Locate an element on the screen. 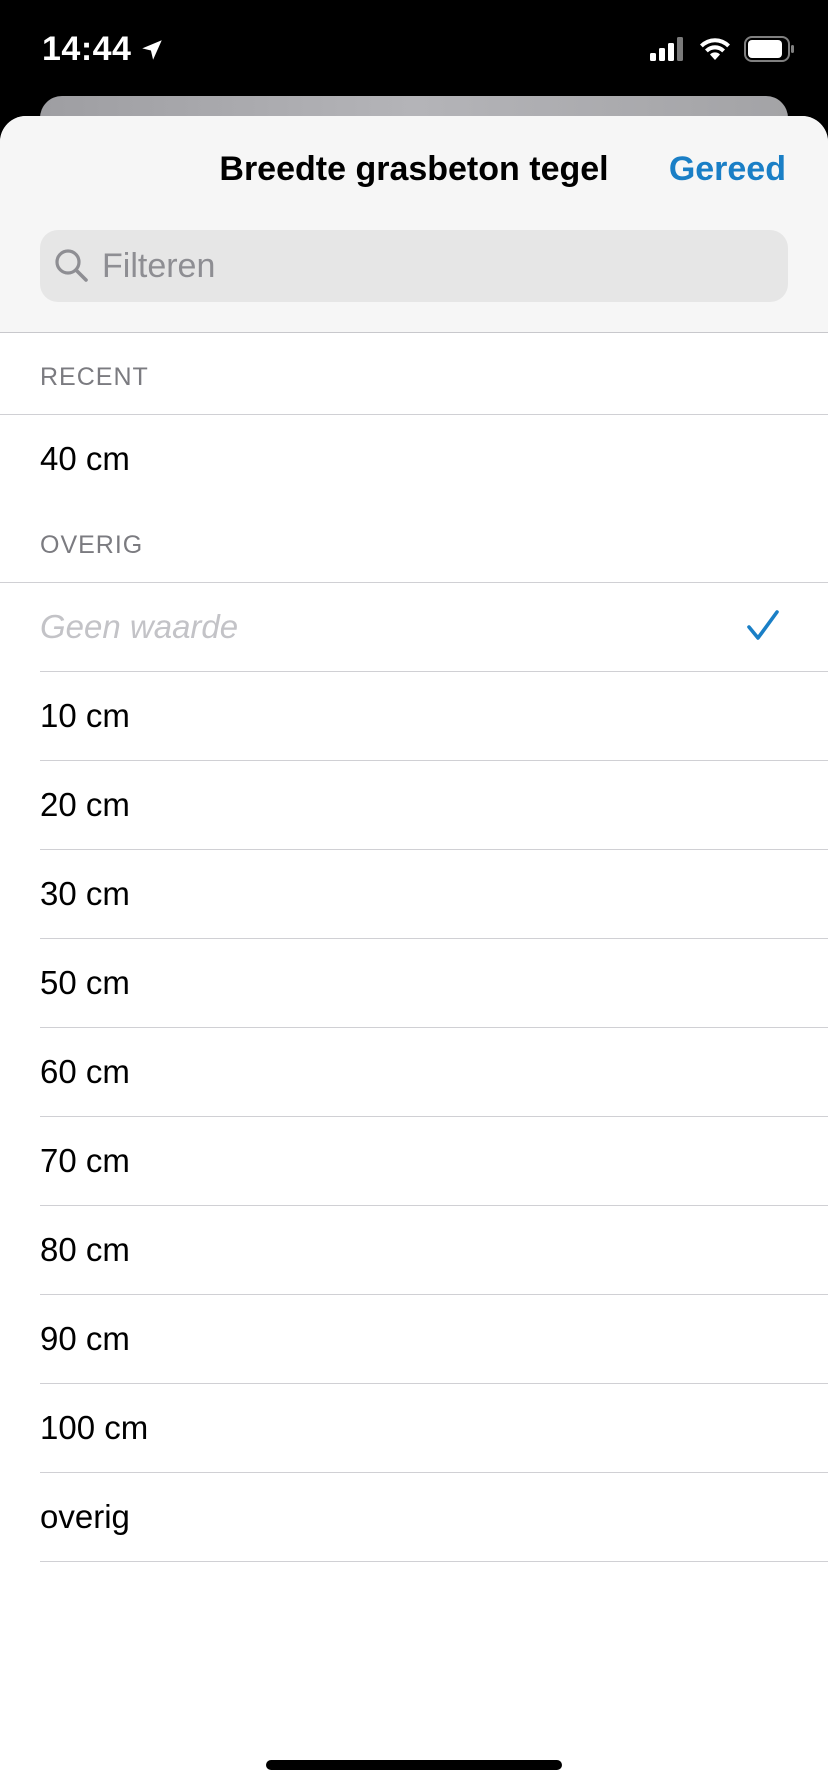  list-item-label: 90 cm is located at coordinates (85, 1338).